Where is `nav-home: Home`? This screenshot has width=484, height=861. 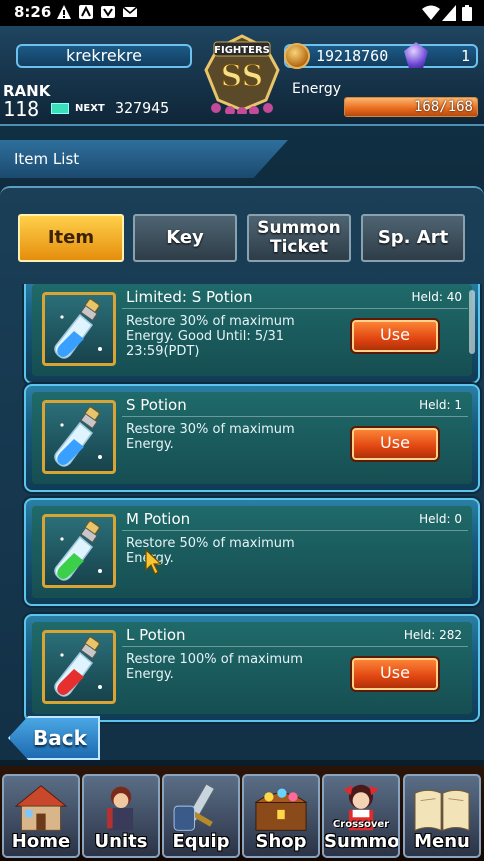 nav-home: Home is located at coordinates (41, 816).